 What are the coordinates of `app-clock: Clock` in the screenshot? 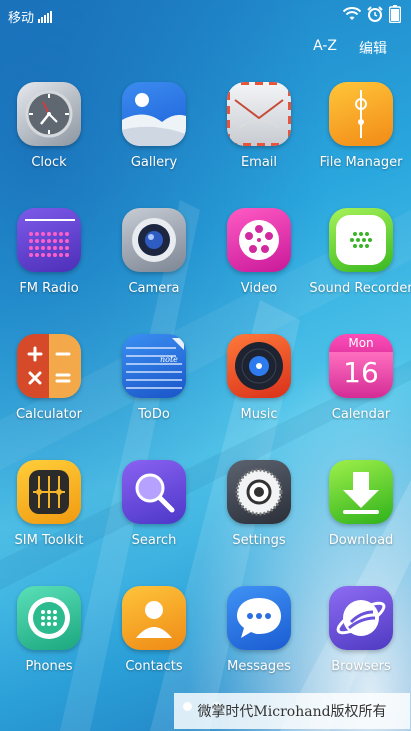 It's located at (50, 126).